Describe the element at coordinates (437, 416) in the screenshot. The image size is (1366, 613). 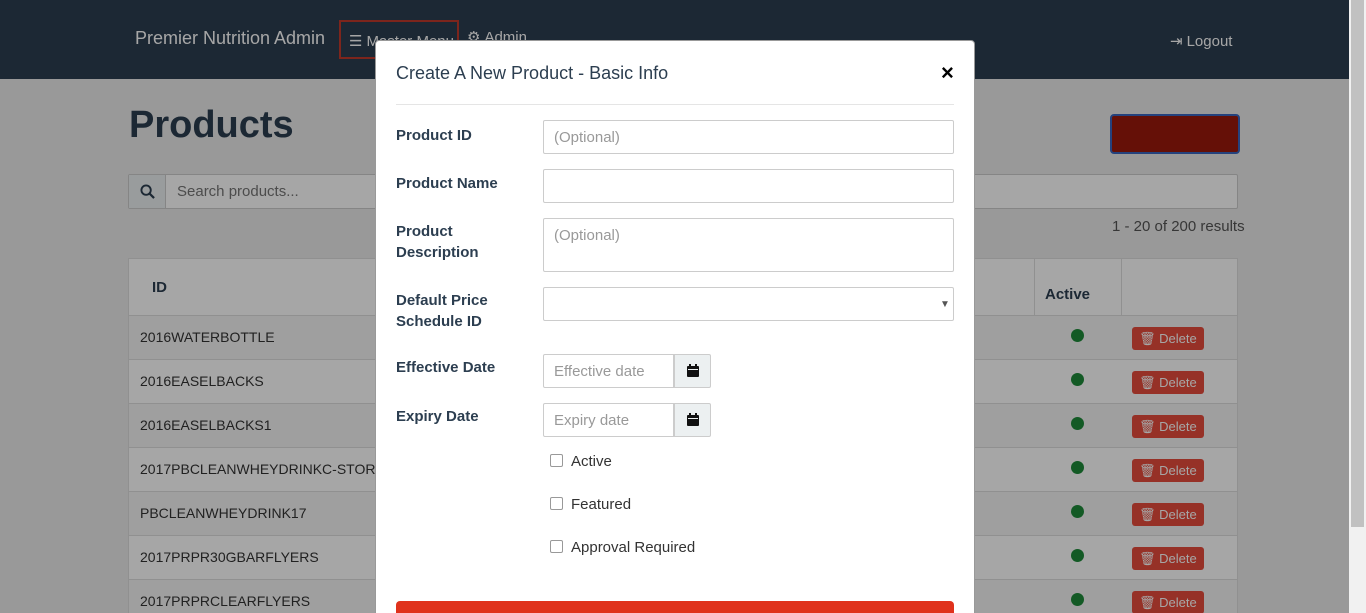
I see `expiry-date-label: Expiry Date` at that location.